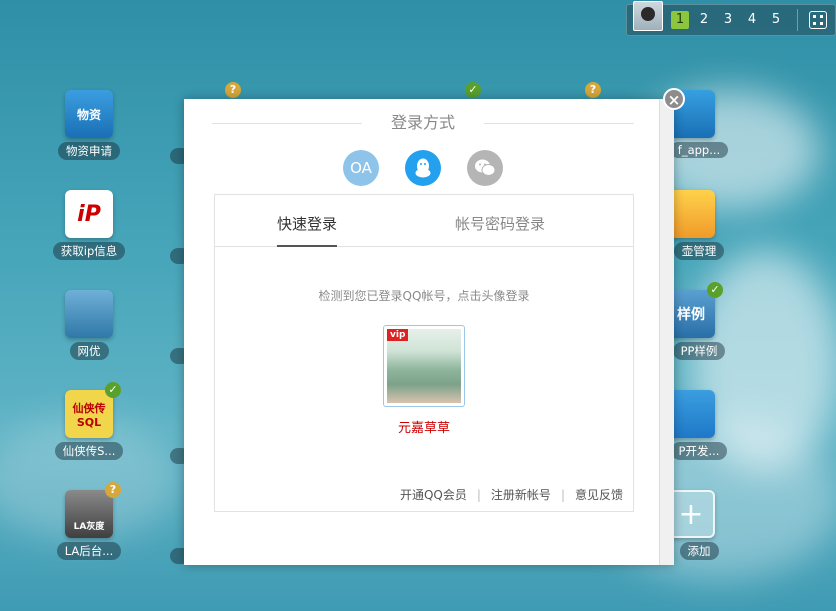  I want to click on la-glyph: LA灰度, so click(89, 527).